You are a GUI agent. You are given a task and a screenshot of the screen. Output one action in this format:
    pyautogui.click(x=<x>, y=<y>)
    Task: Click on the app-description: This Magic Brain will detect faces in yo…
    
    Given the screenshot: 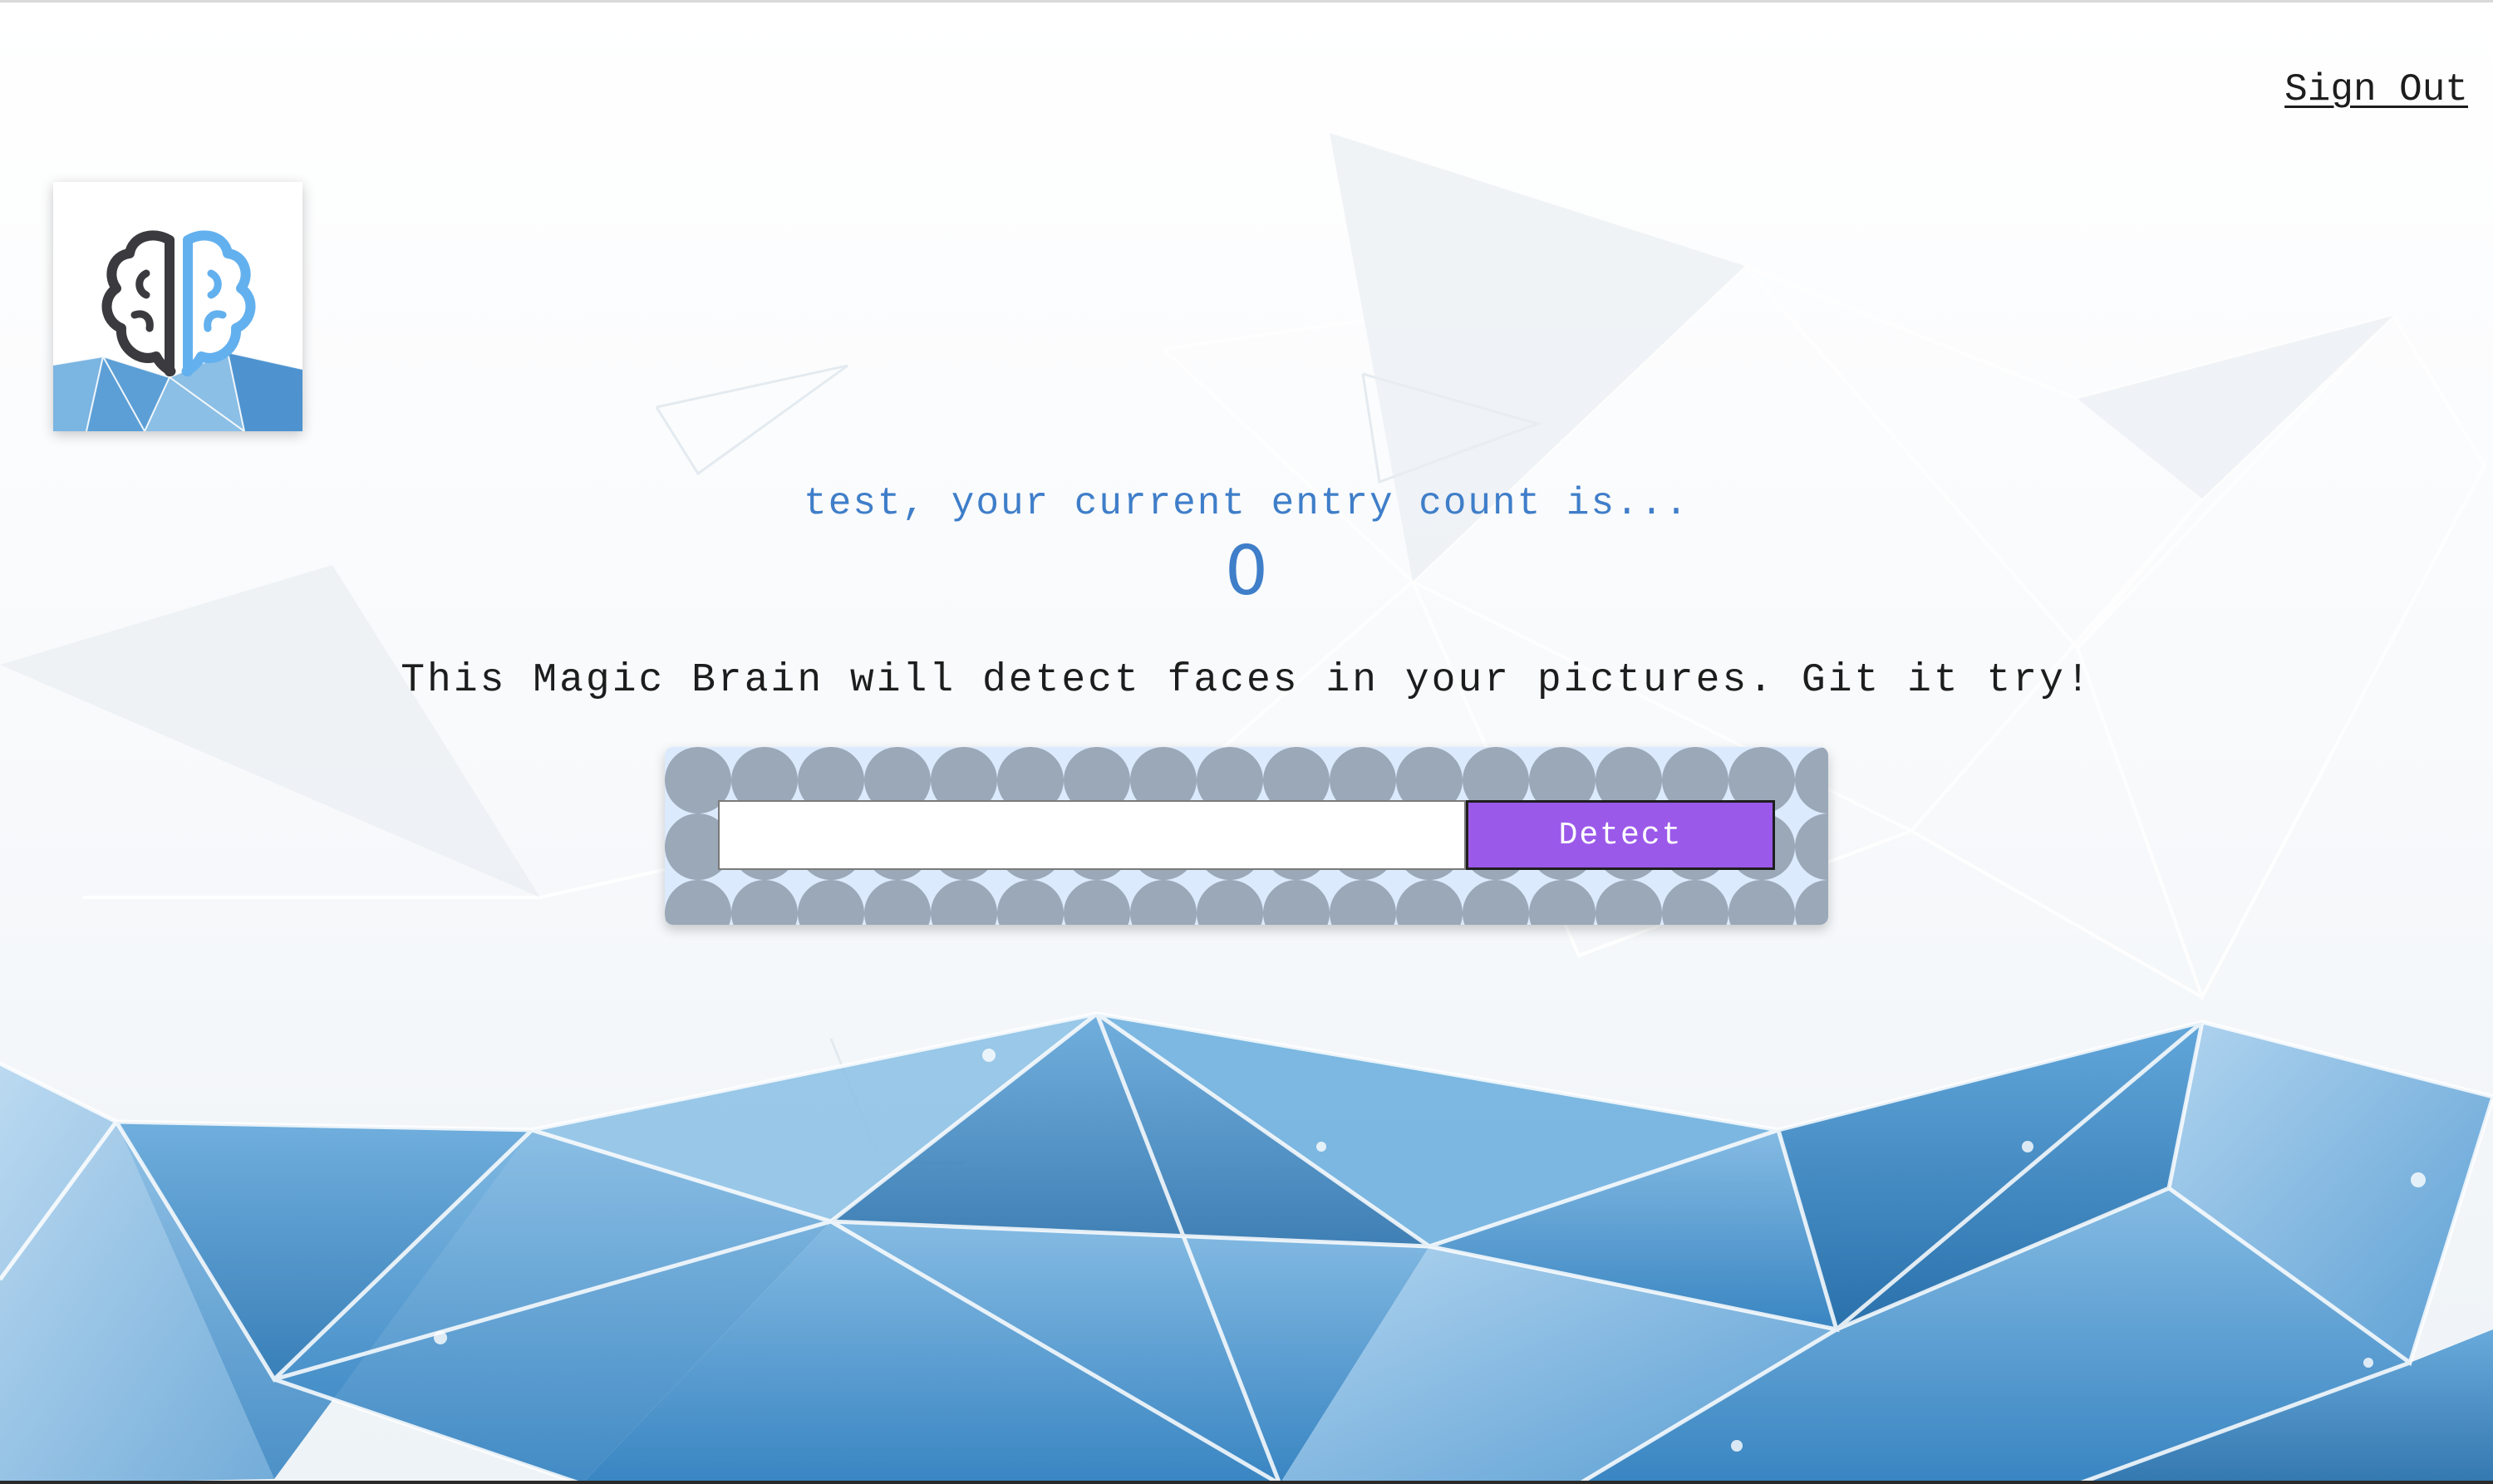 What is the action you would take?
    pyautogui.click(x=1246, y=680)
    